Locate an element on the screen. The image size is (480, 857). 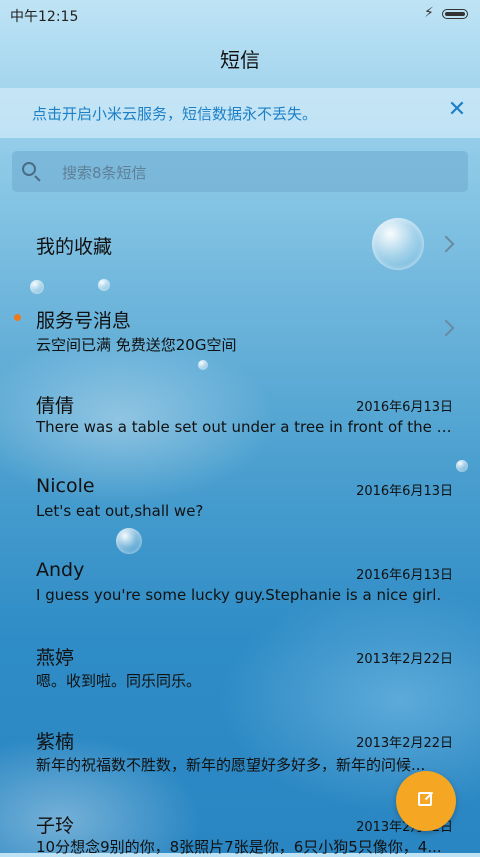
contact-name: Nicole is located at coordinates (65, 486).